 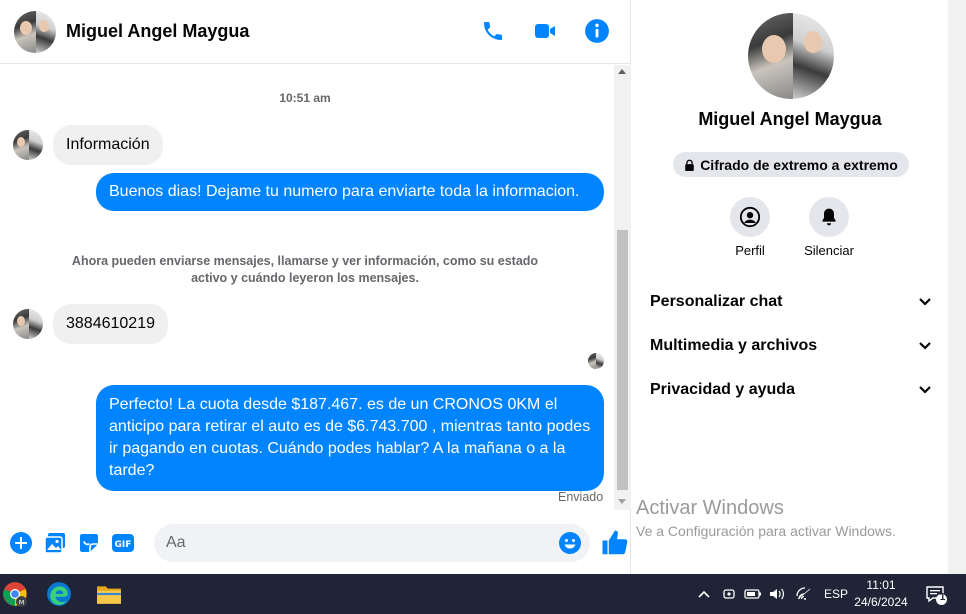 I want to click on sent-status: Enviado, so click(x=581, y=497).